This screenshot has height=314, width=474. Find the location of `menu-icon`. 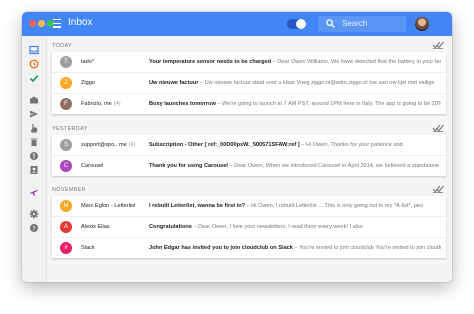

menu-icon is located at coordinates (57, 23).